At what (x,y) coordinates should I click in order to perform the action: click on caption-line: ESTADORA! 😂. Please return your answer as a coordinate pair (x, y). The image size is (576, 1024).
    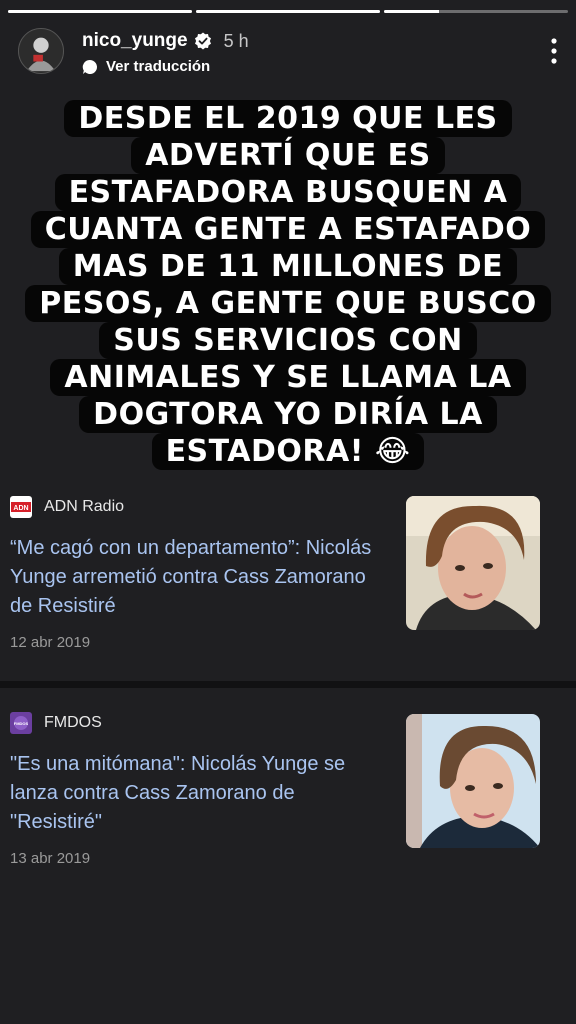
    Looking at the image, I should click on (288, 451).